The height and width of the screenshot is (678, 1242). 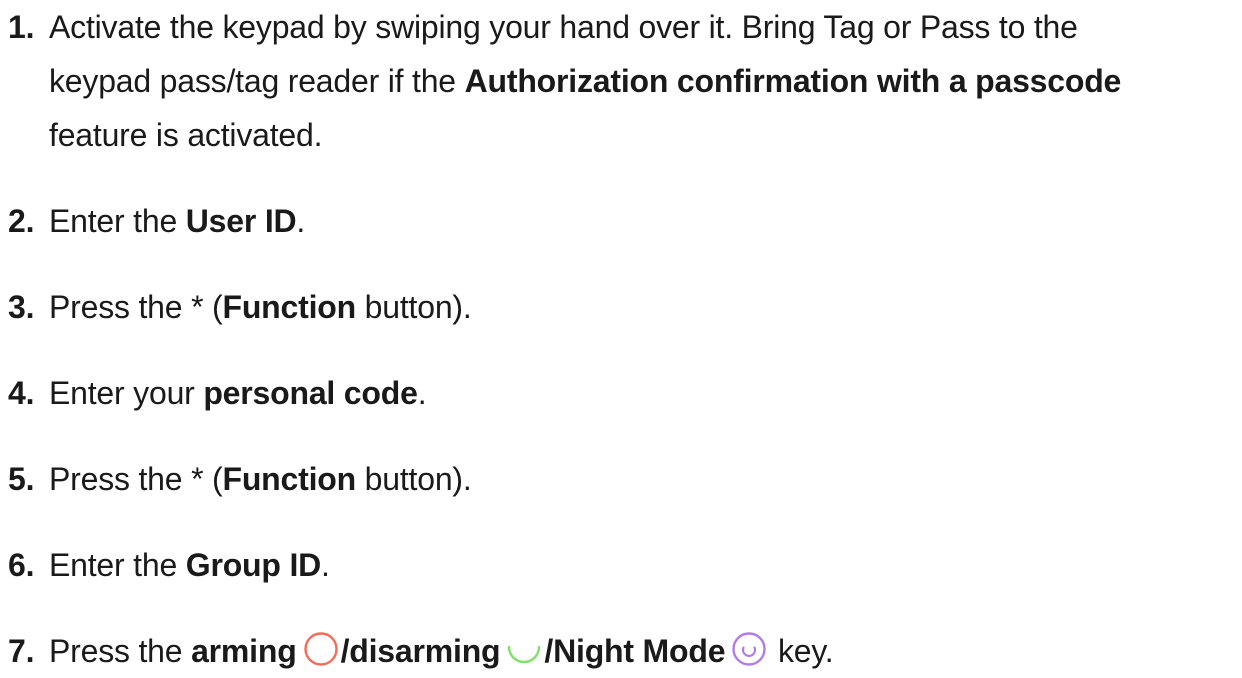 What do you see at coordinates (257, 81) in the screenshot?
I see `step-text-line: keypad pass/tag reader if the` at bounding box center [257, 81].